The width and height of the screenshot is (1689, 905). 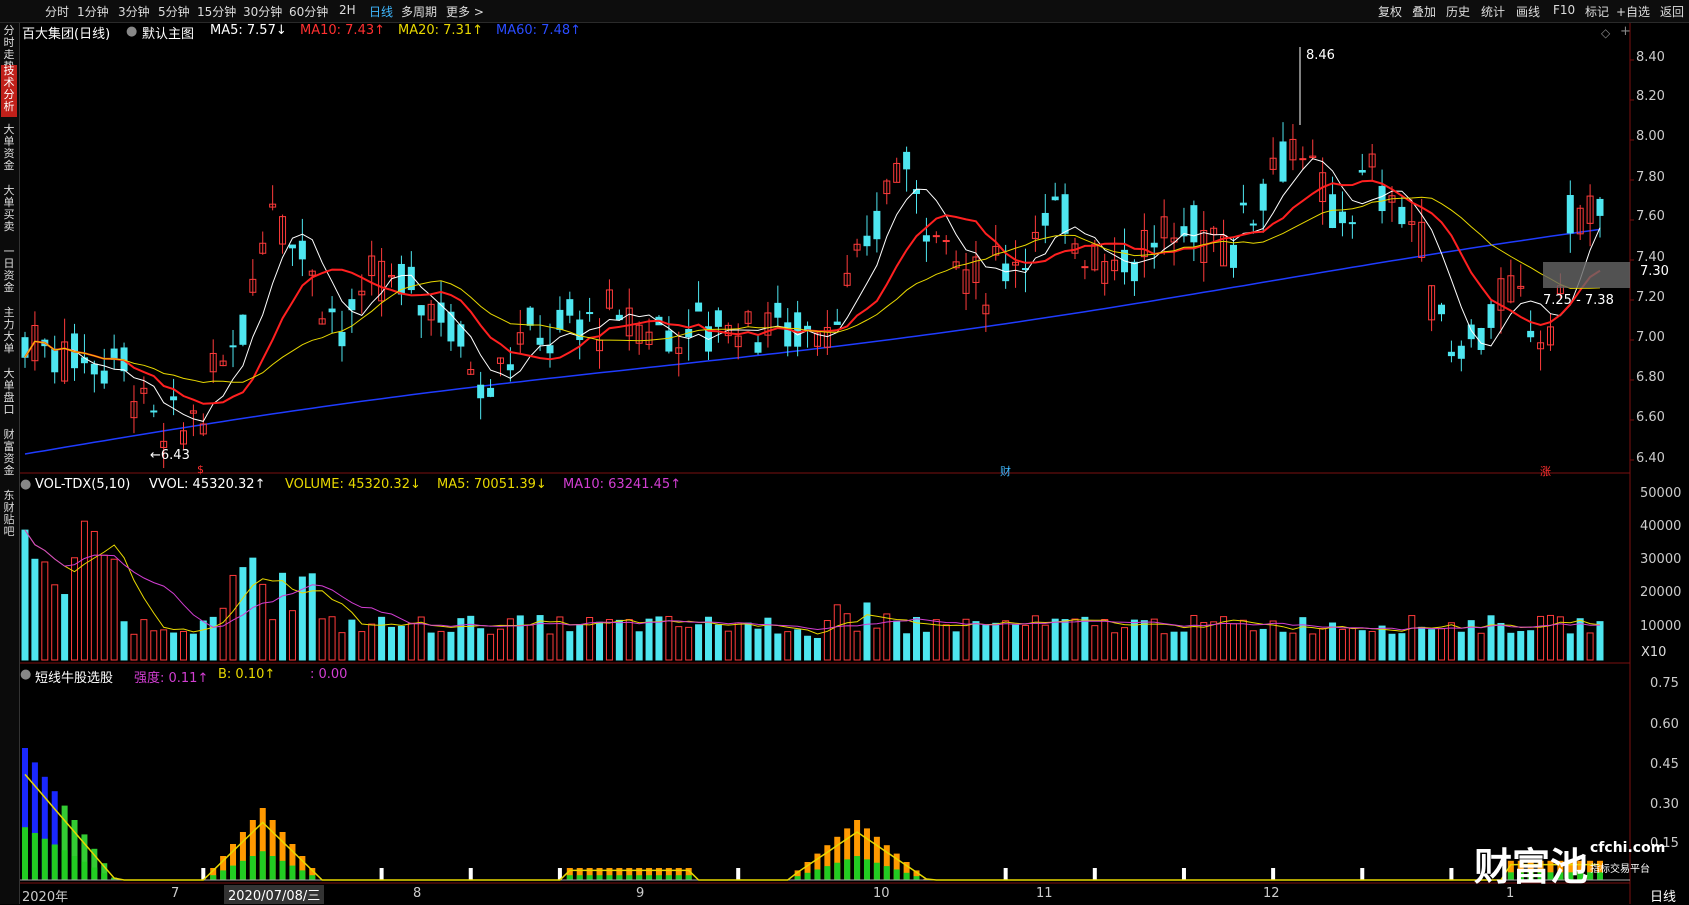 I want to click on indicator-name: 短线牛股选股, so click(x=74, y=676).